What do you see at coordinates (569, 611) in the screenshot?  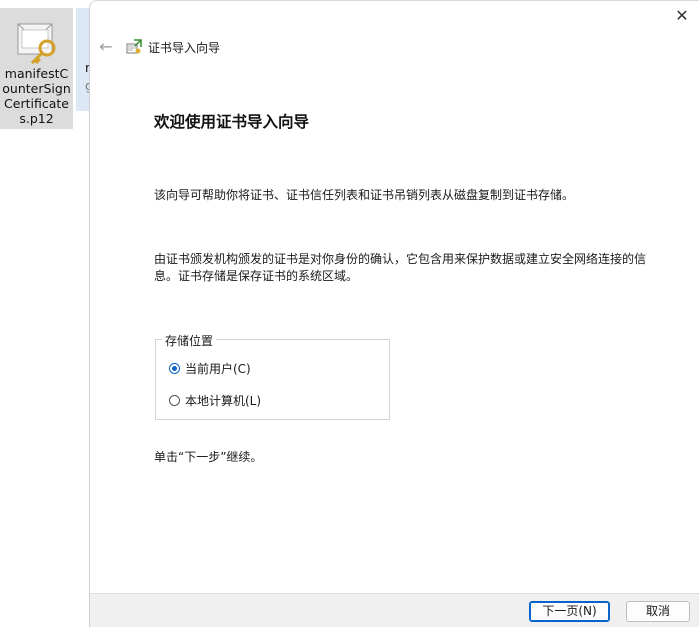 I see `next-button: 下一页(N)` at bounding box center [569, 611].